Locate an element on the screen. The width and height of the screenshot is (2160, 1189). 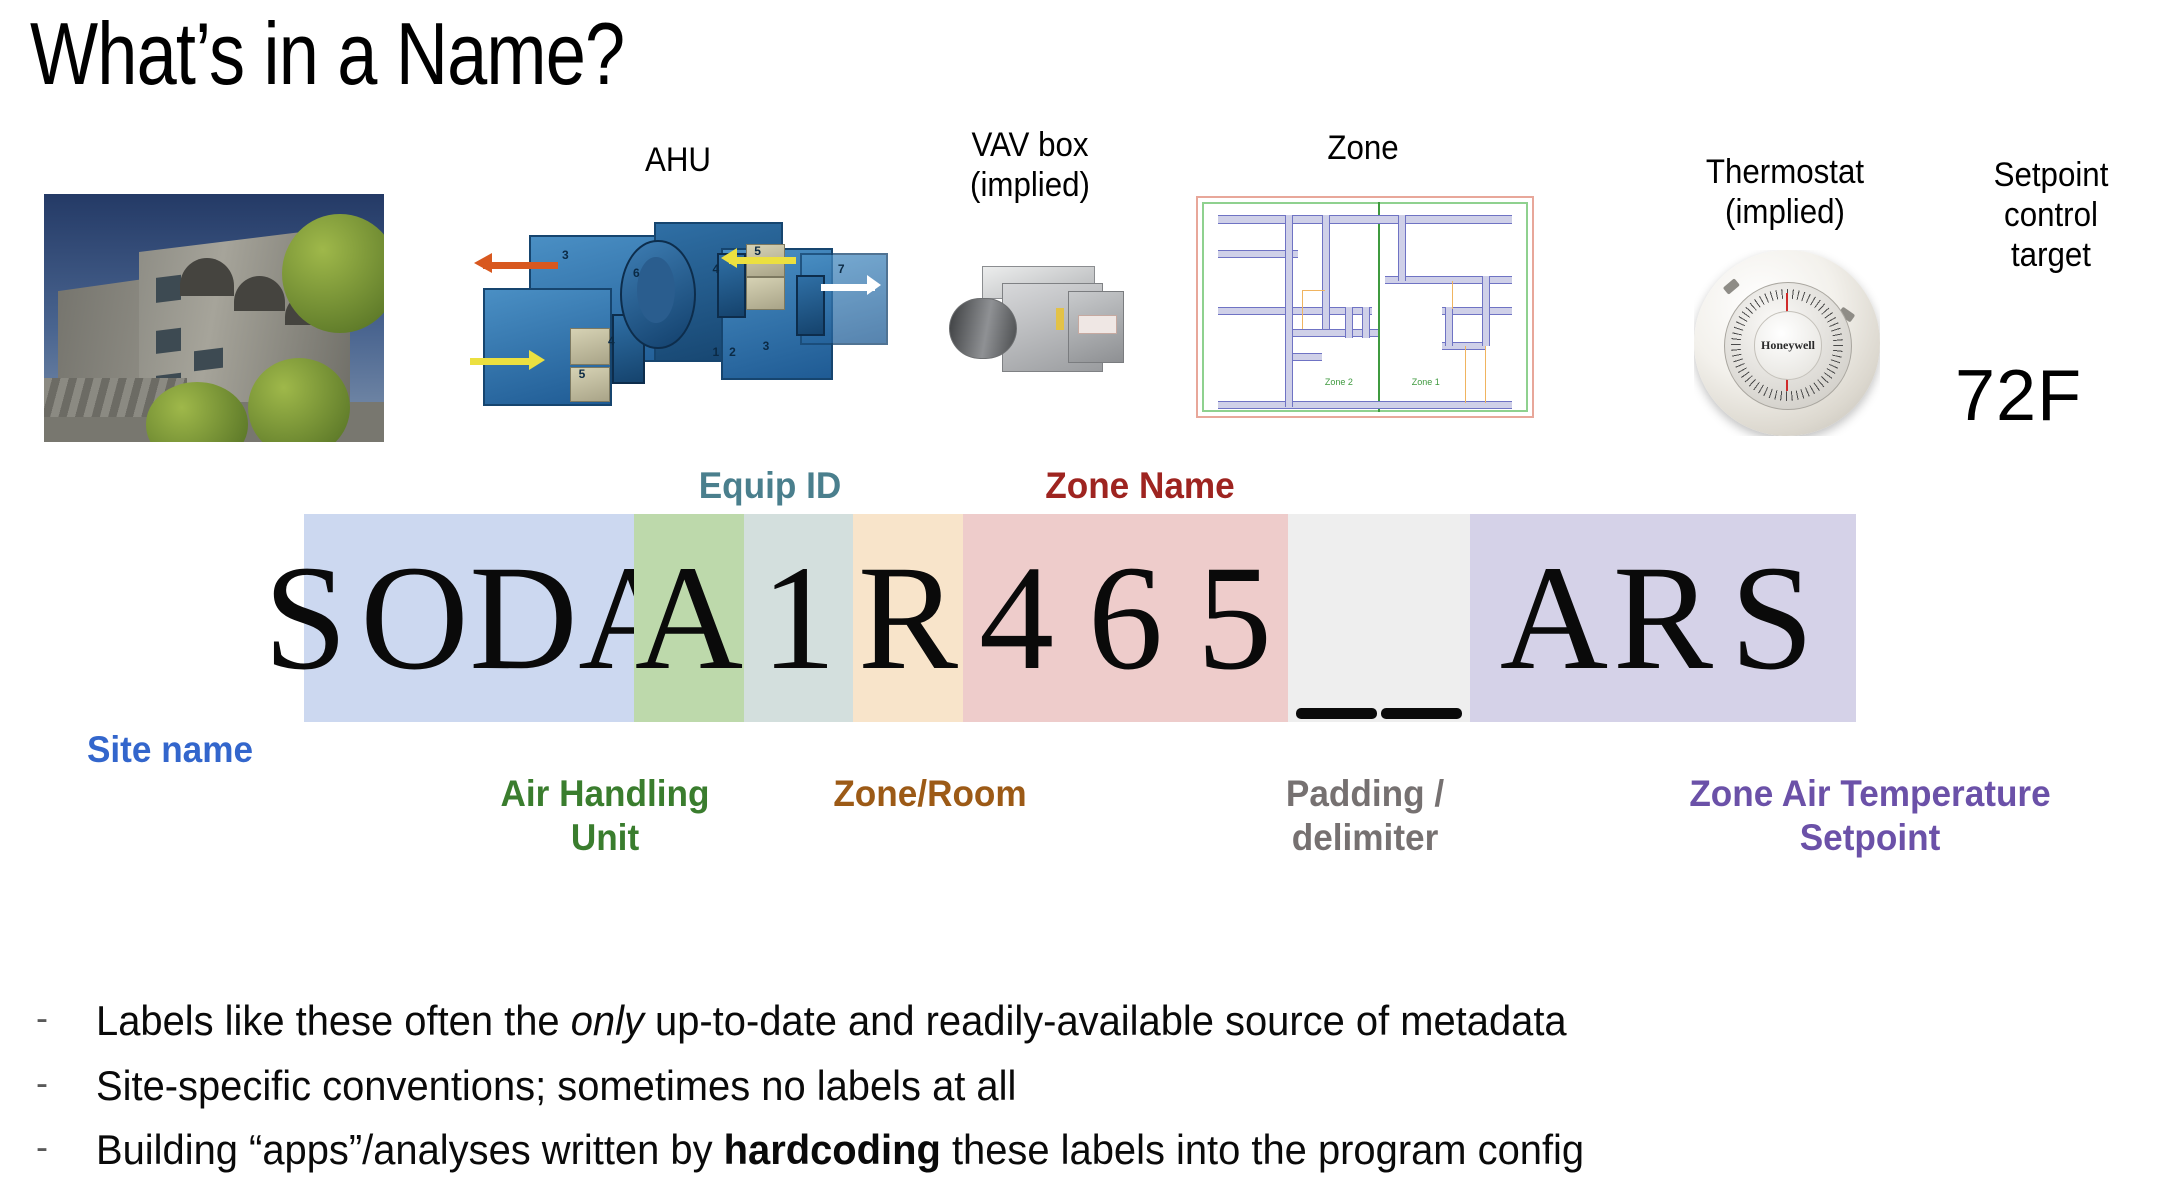
segment-ahu: A is located at coordinates (689, 618).